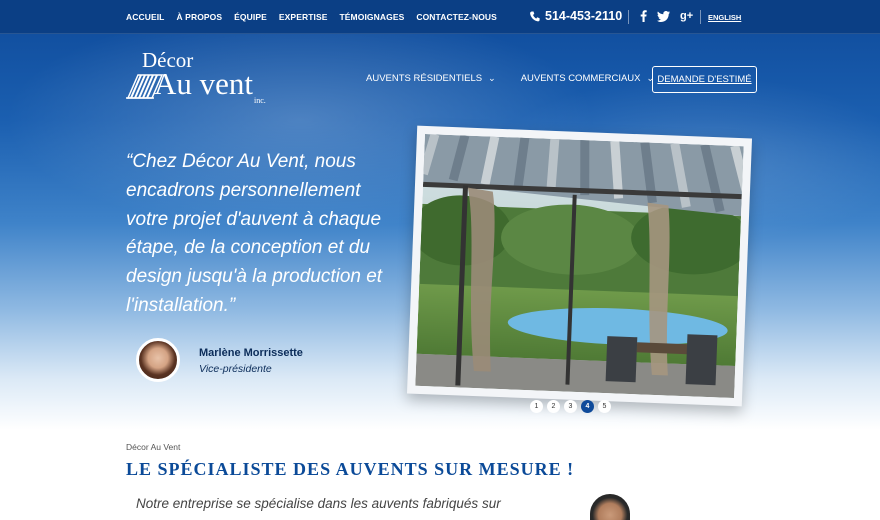 The height and width of the screenshot is (520, 880). What do you see at coordinates (350, 469) in the screenshot?
I see `page-heading: LE SPÉCIALISTE DES AUVENTS SUR MESURE !` at bounding box center [350, 469].